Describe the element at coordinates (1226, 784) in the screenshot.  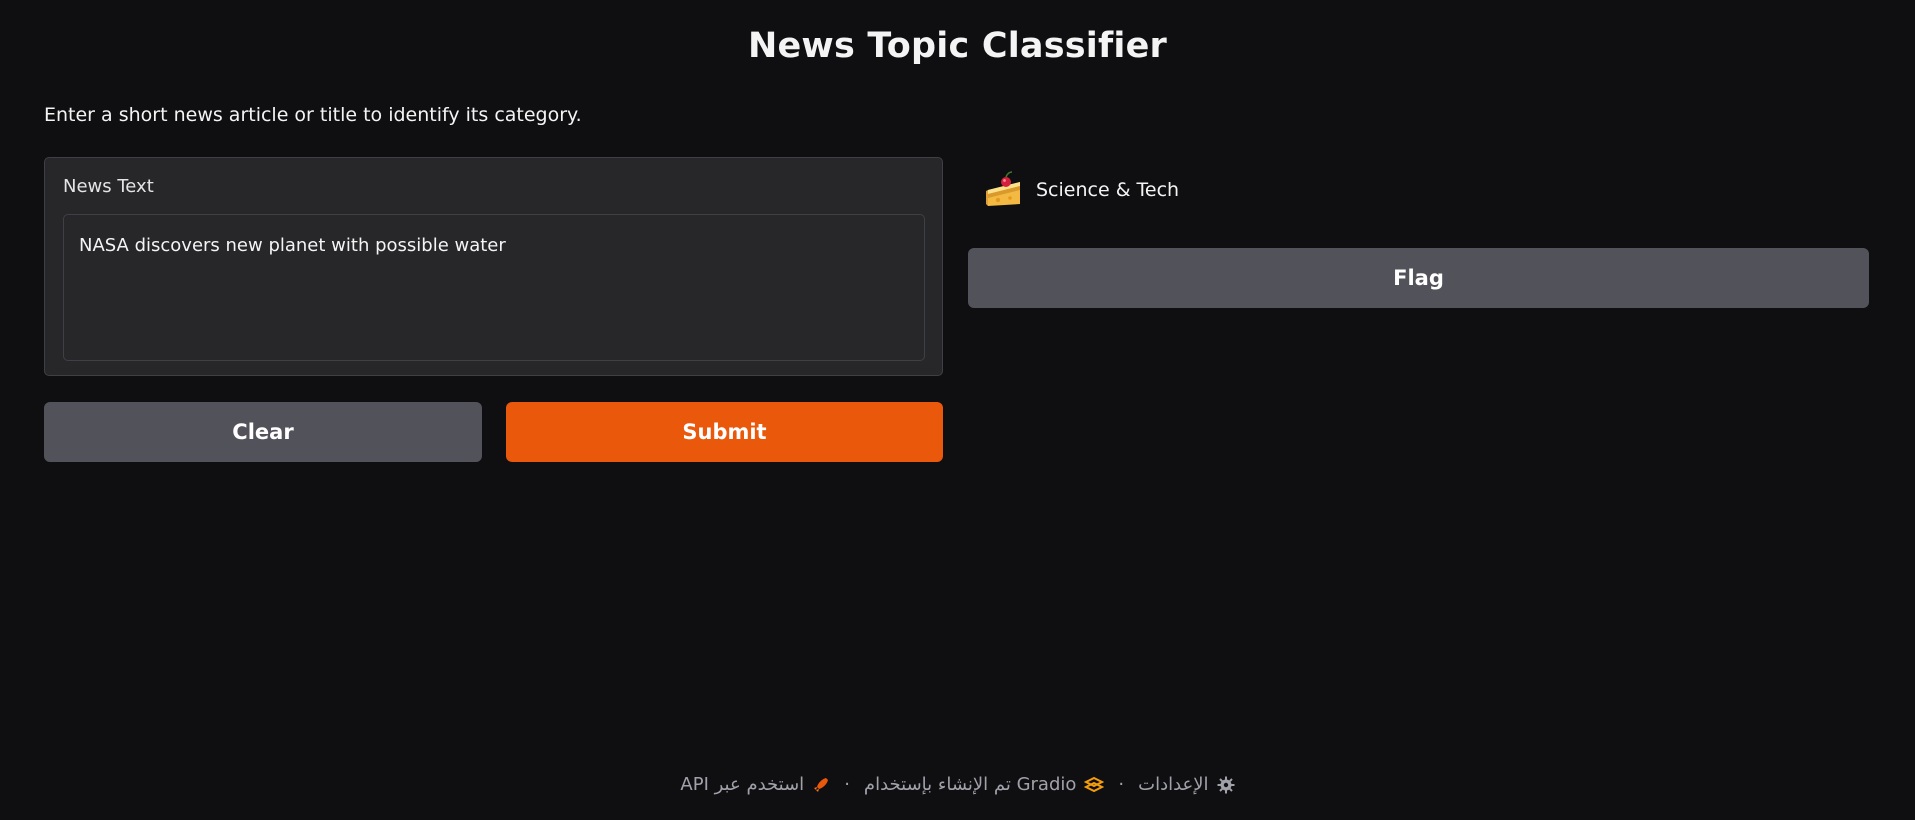
I see `gear-icon` at that location.